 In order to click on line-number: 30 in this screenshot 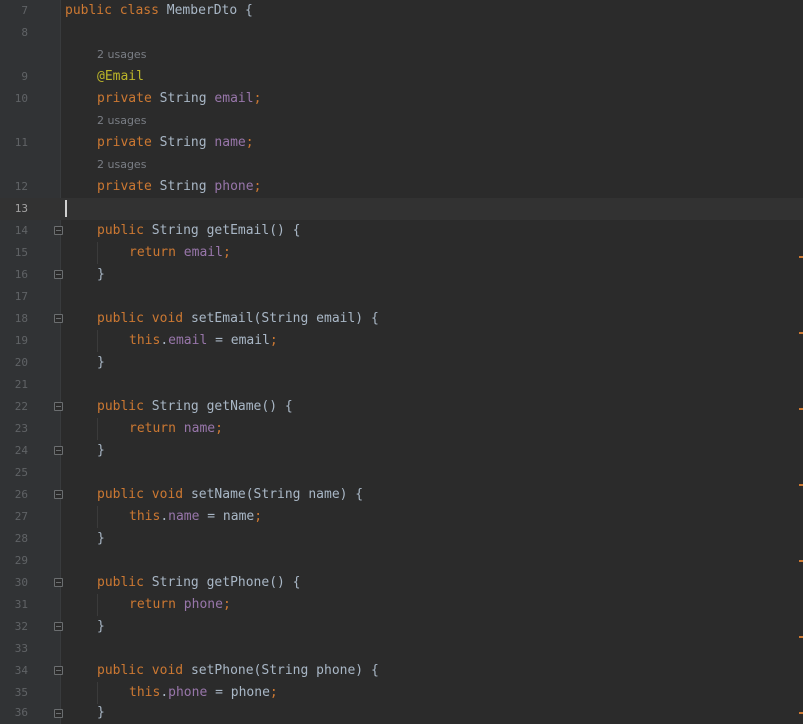, I will do `click(21, 582)`.